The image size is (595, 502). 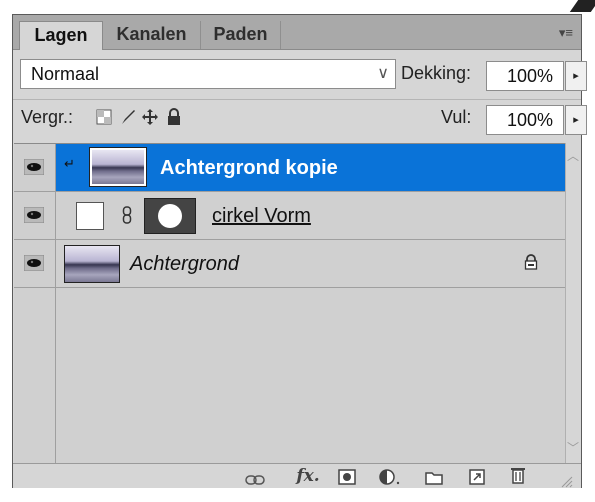 What do you see at coordinates (241, 35) in the screenshot?
I see `tab-paden: Paden` at bounding box center [241, 35].